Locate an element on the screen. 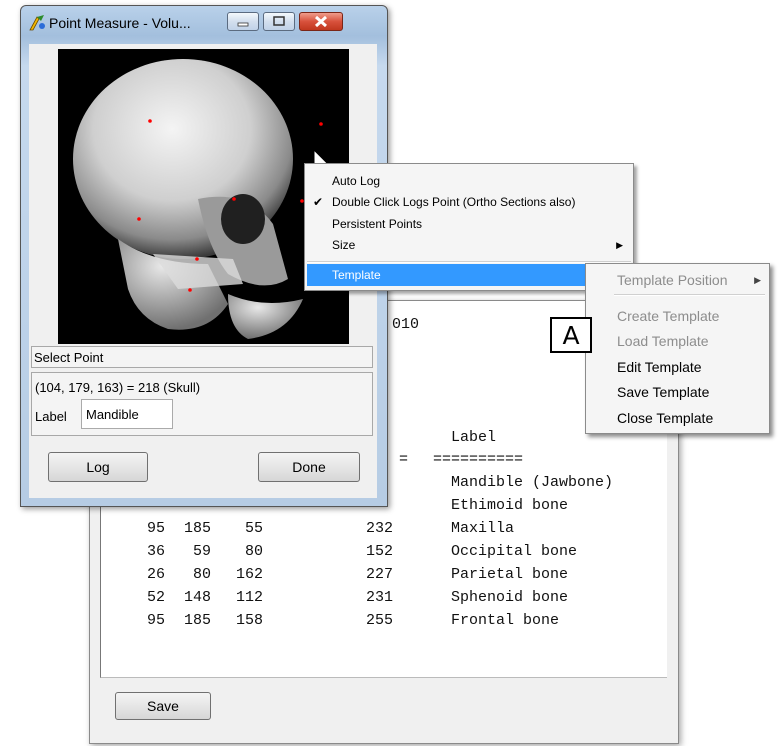 Image resolution: width=778 pixels, height=746 pixels. log-cell-x: 36 is located at coordinates (155, 551).